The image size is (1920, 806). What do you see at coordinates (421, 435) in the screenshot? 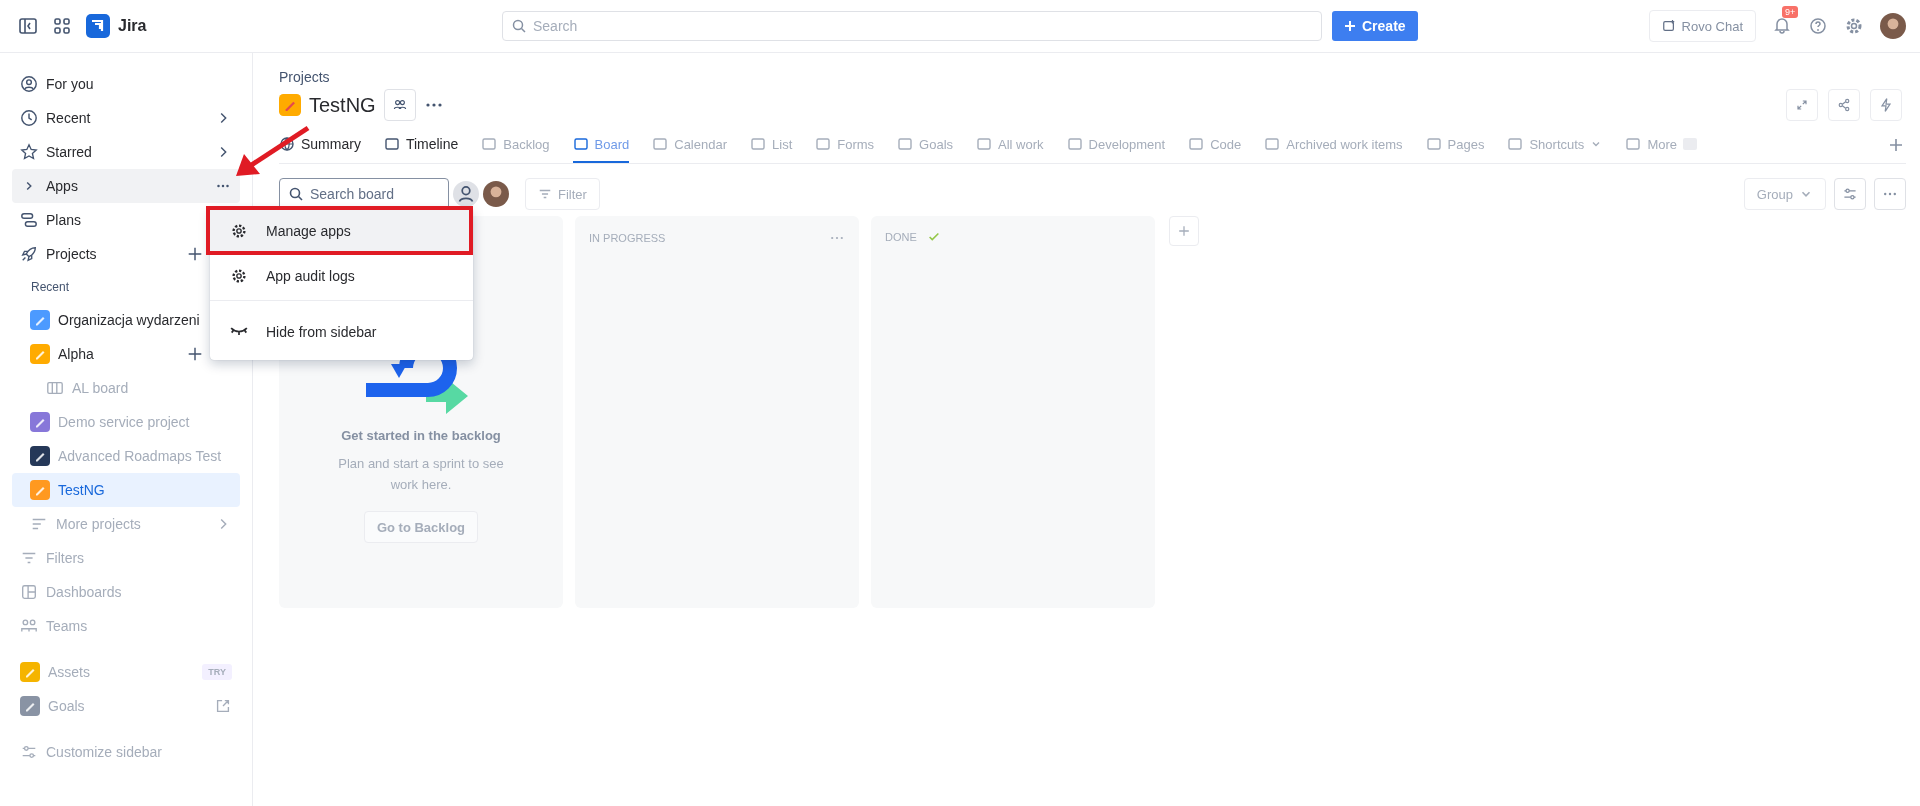
I see `empty-state-title: Get started in the backlog` at bounding box center [421, 435].